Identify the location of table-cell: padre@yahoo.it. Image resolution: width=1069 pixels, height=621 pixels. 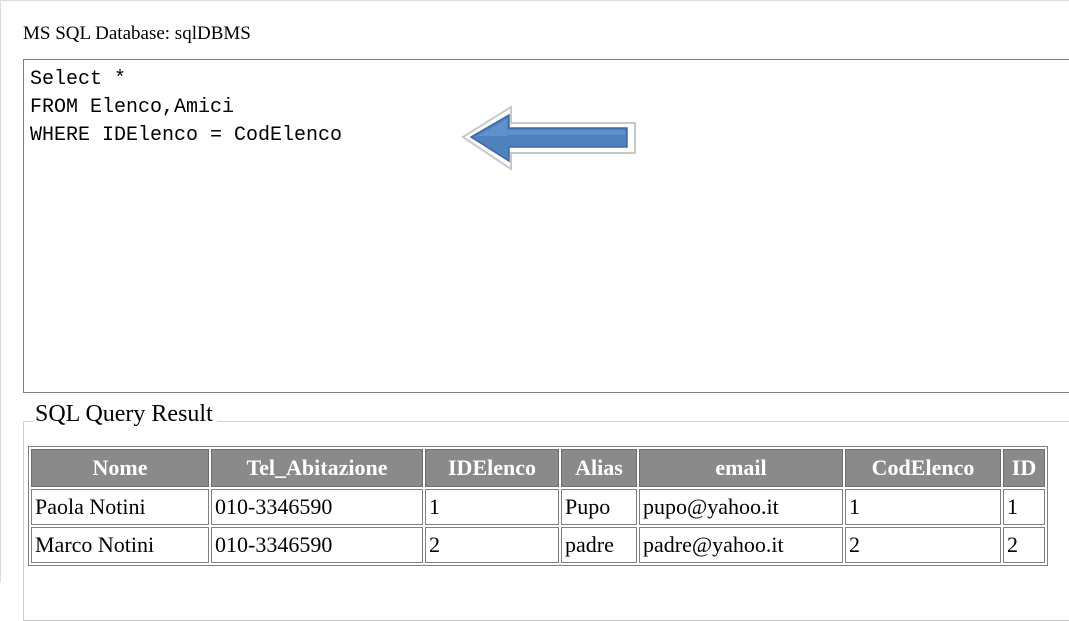
(741, 545).